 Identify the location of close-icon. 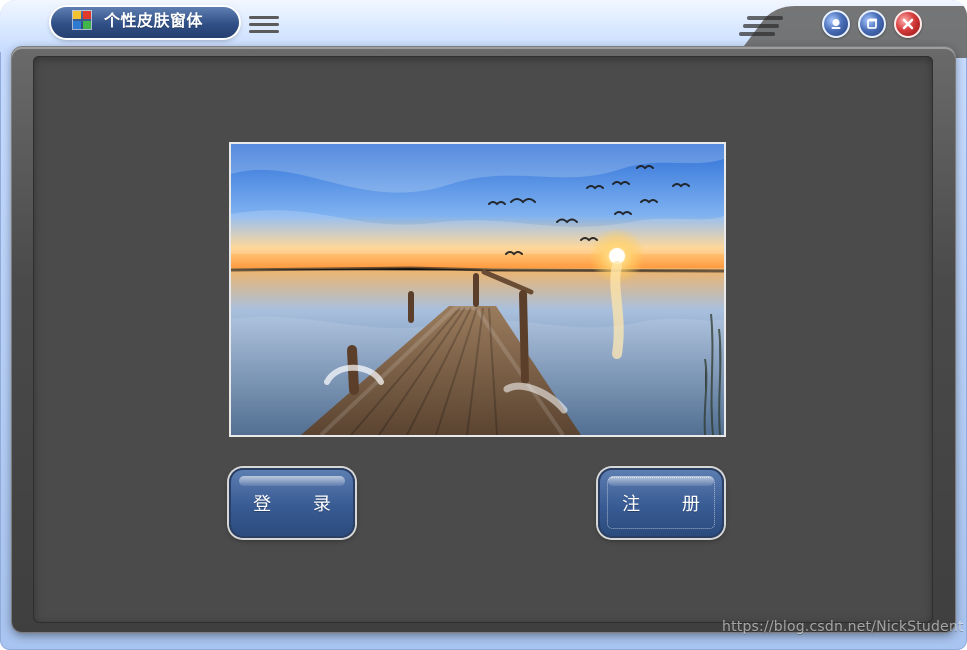
(908, 24).